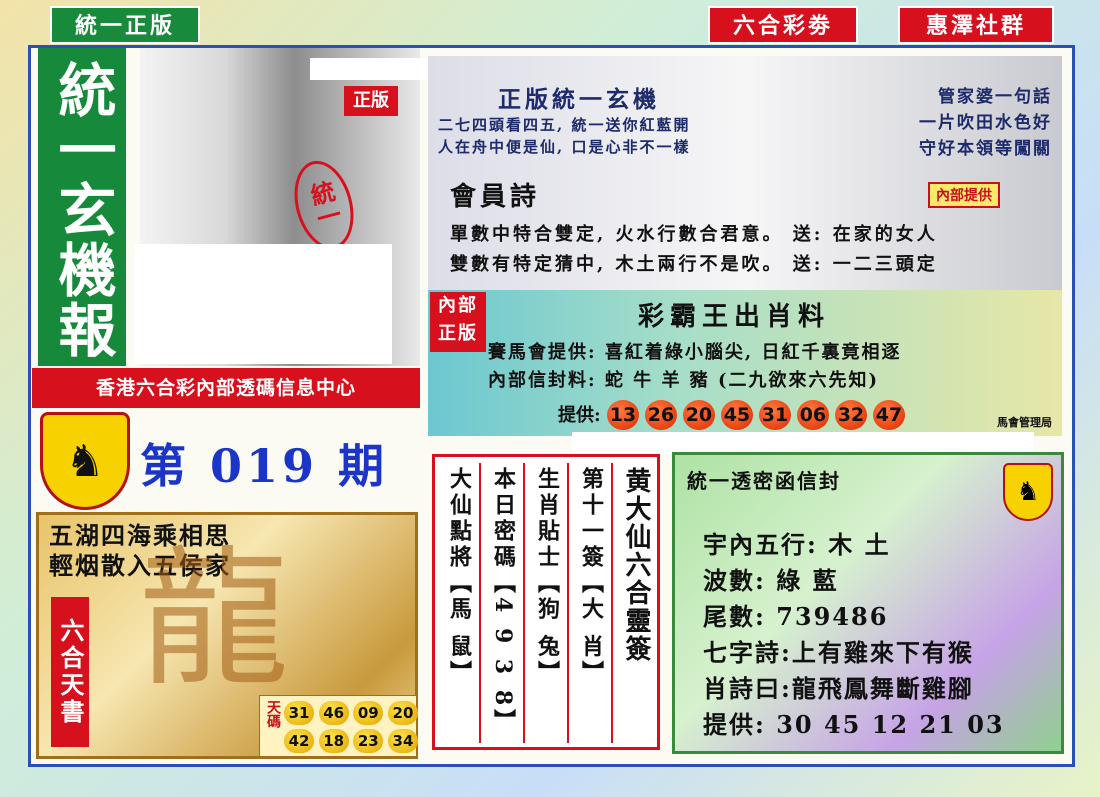 This screenshot has width=1100, height=797. I want to click on number-ball: 31, so click(774, 415).